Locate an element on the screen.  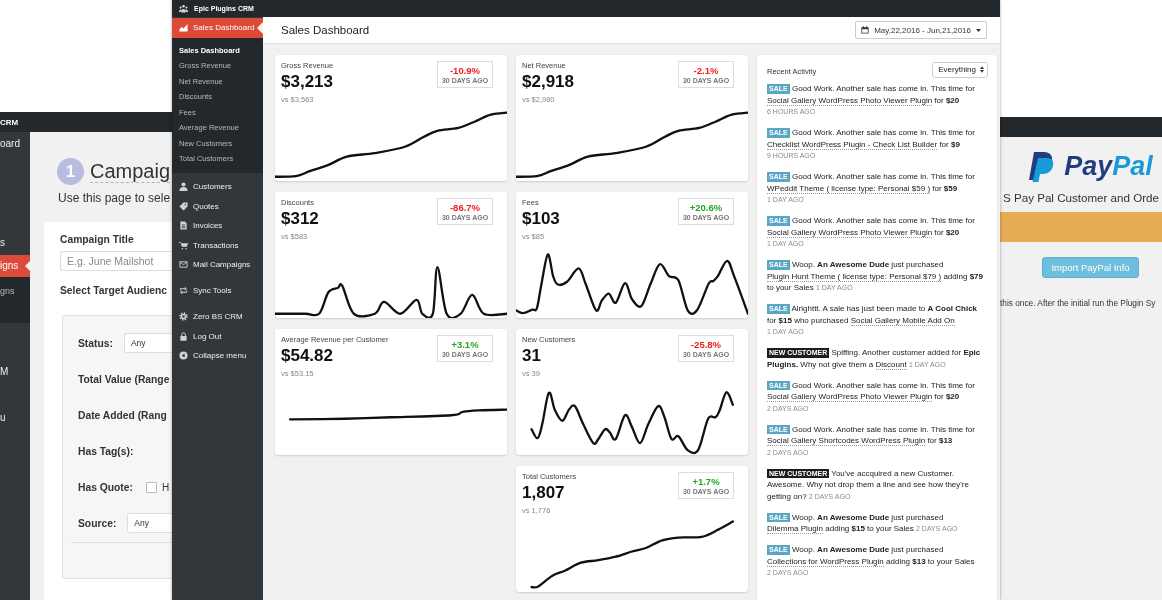
checkbox is located at coordinates (151, 487).